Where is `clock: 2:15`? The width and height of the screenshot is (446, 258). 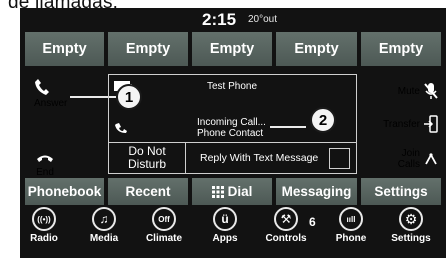
clock: 2:15 is located at coordinates (219, 19).